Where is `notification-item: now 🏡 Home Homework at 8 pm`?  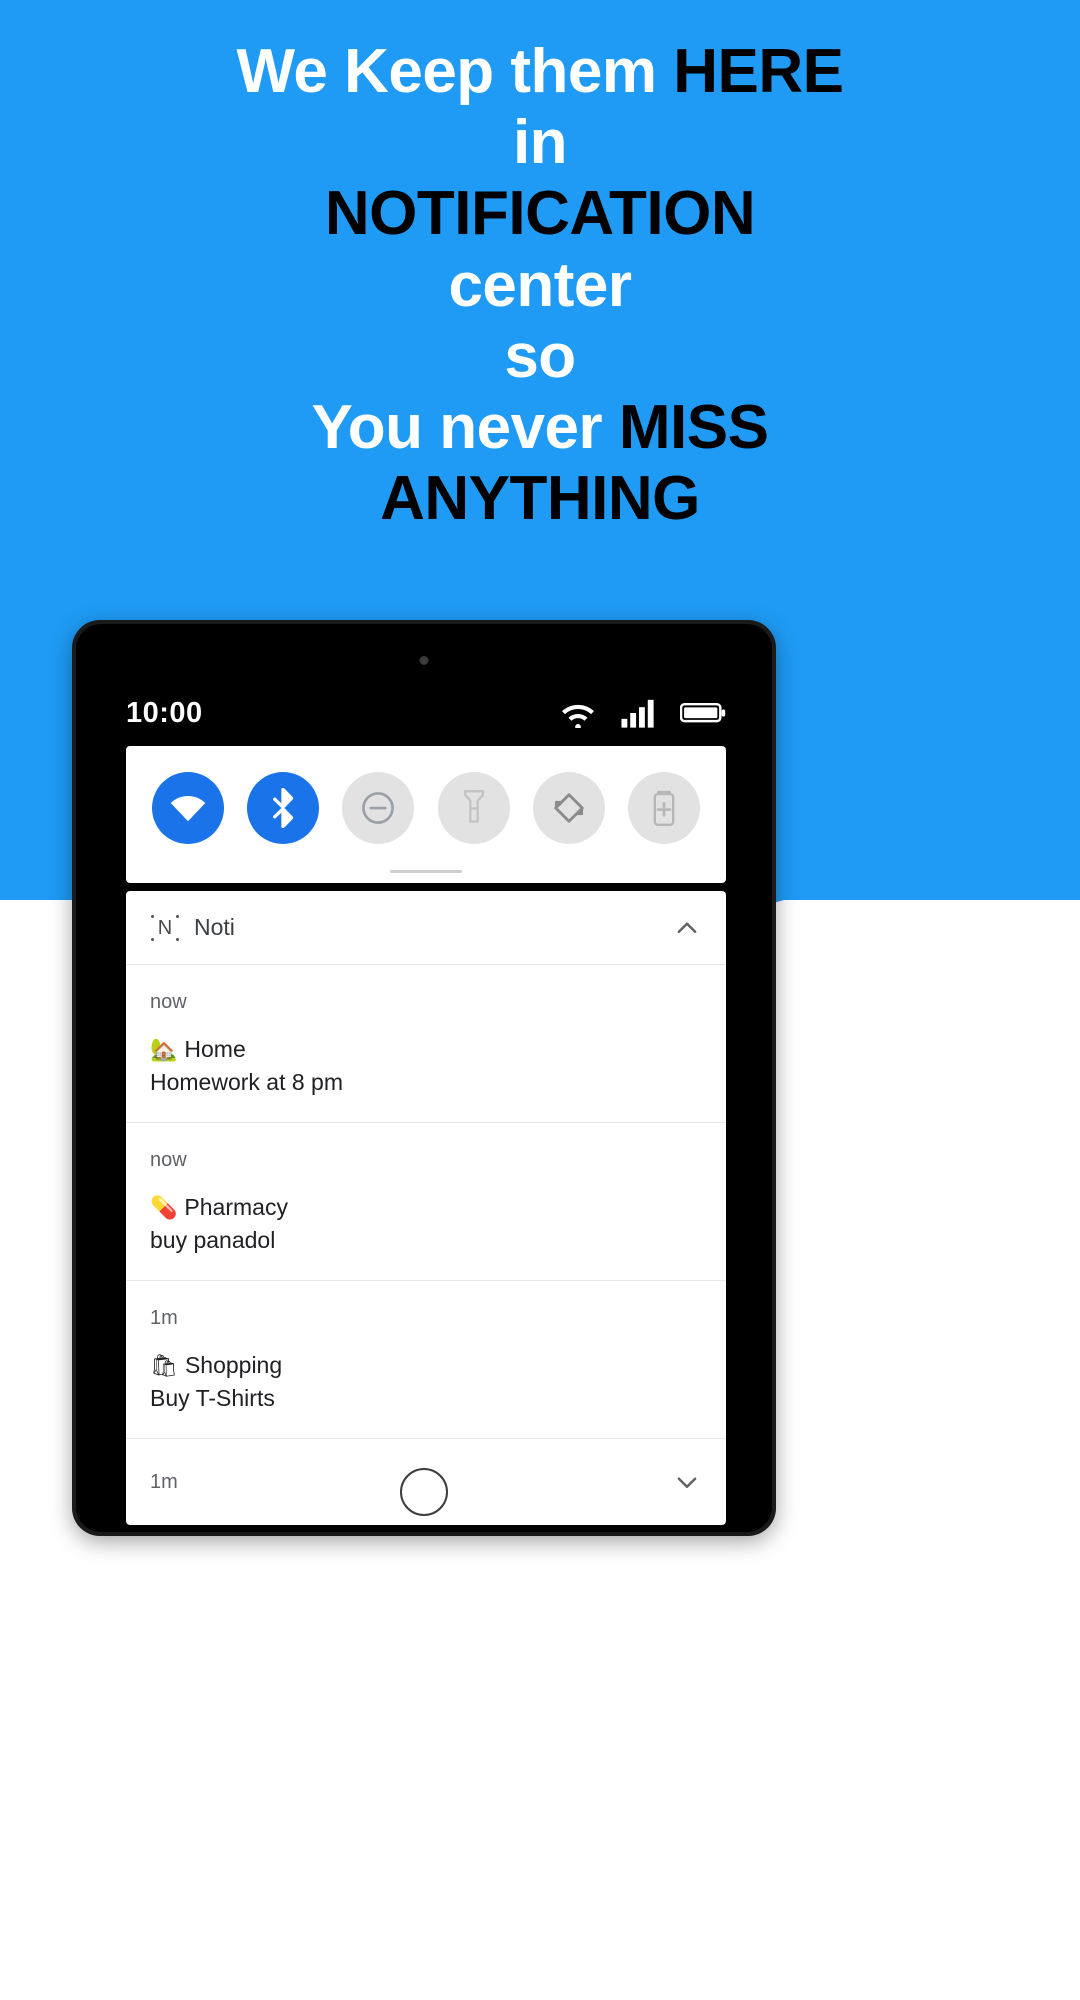
notification-item: now 🏡 Home Homework at 8 pm is located at coordinates (426, 1044).